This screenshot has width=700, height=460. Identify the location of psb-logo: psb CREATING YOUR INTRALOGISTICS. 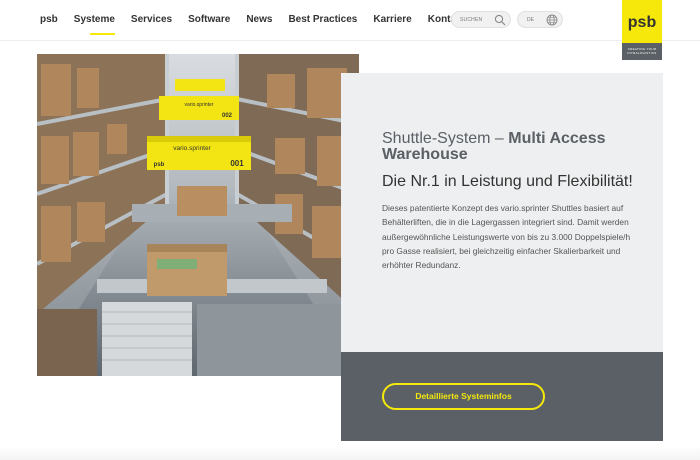
(642, 30).